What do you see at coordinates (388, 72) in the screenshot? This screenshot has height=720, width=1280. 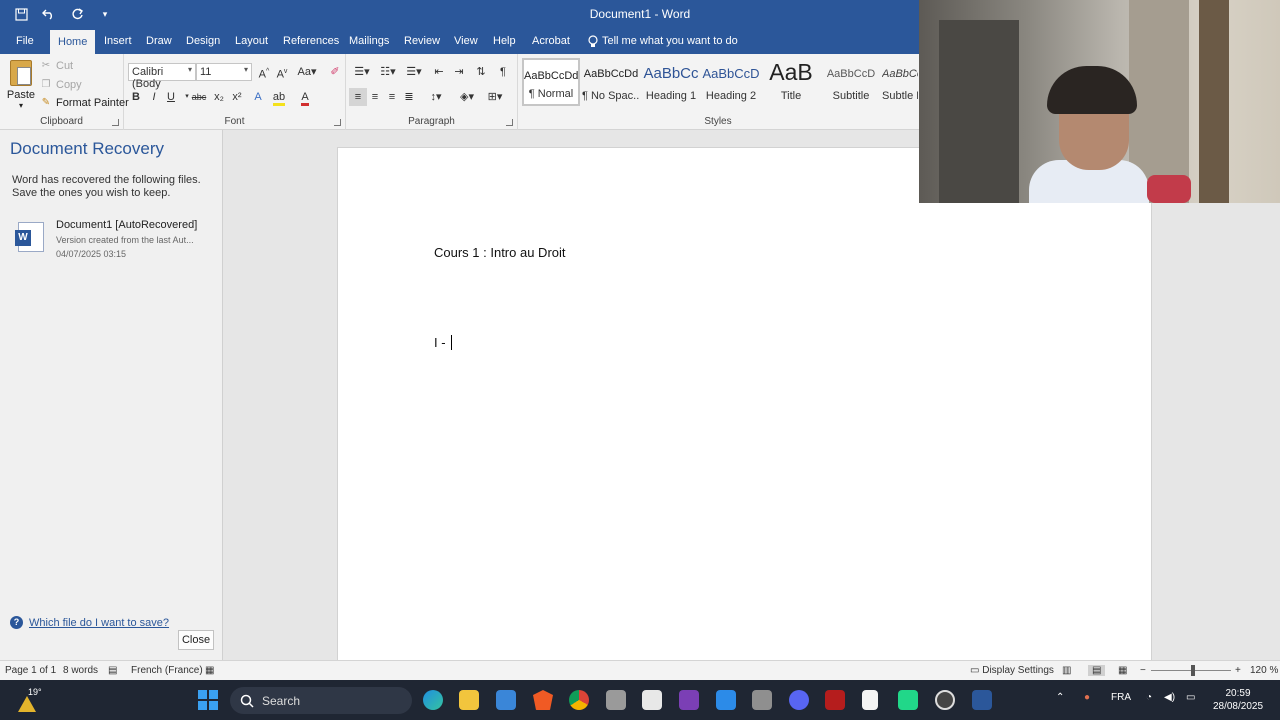 I see `numbering-icon: ☷▾` at bounding box center [388, 72].